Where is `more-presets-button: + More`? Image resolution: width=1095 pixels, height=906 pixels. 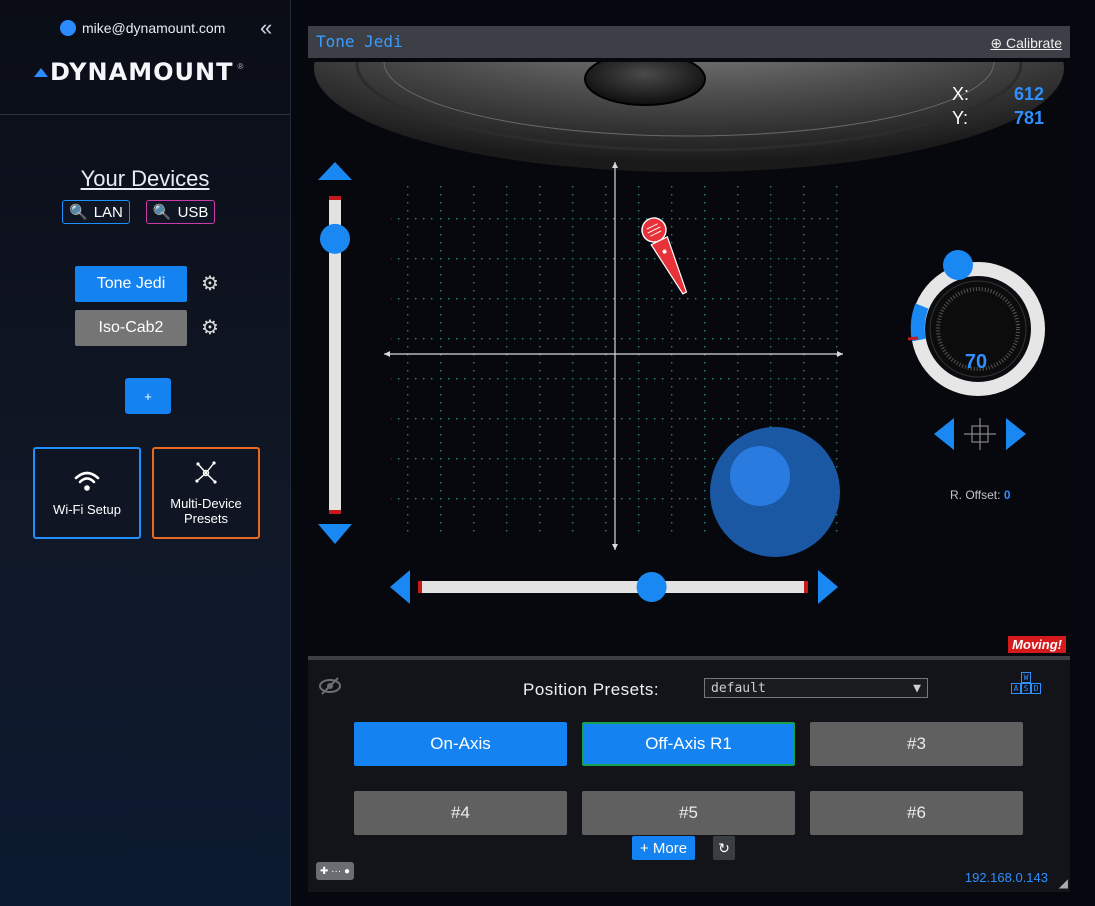 more-presets-button: + More is located at coordinates (664, 848).